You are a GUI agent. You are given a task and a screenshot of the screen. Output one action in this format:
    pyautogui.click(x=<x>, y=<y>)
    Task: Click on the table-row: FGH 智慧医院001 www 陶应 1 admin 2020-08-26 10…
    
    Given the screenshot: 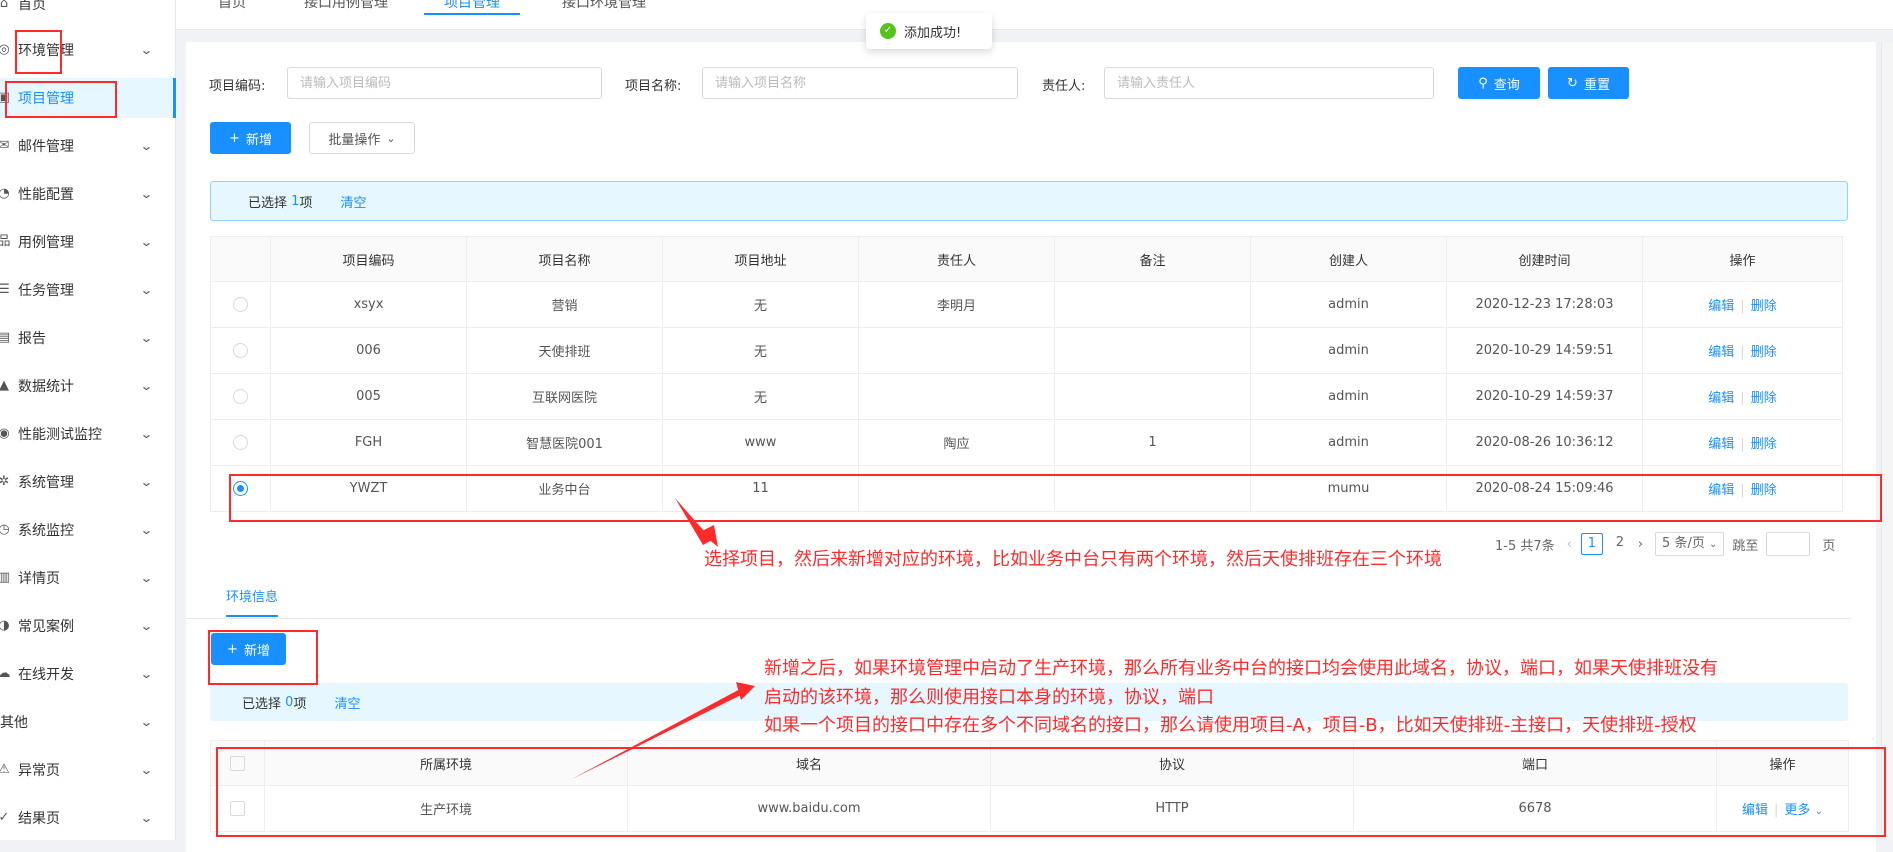 What is the action you would take?
    pyautogui.click(x=1026, y=442)
    